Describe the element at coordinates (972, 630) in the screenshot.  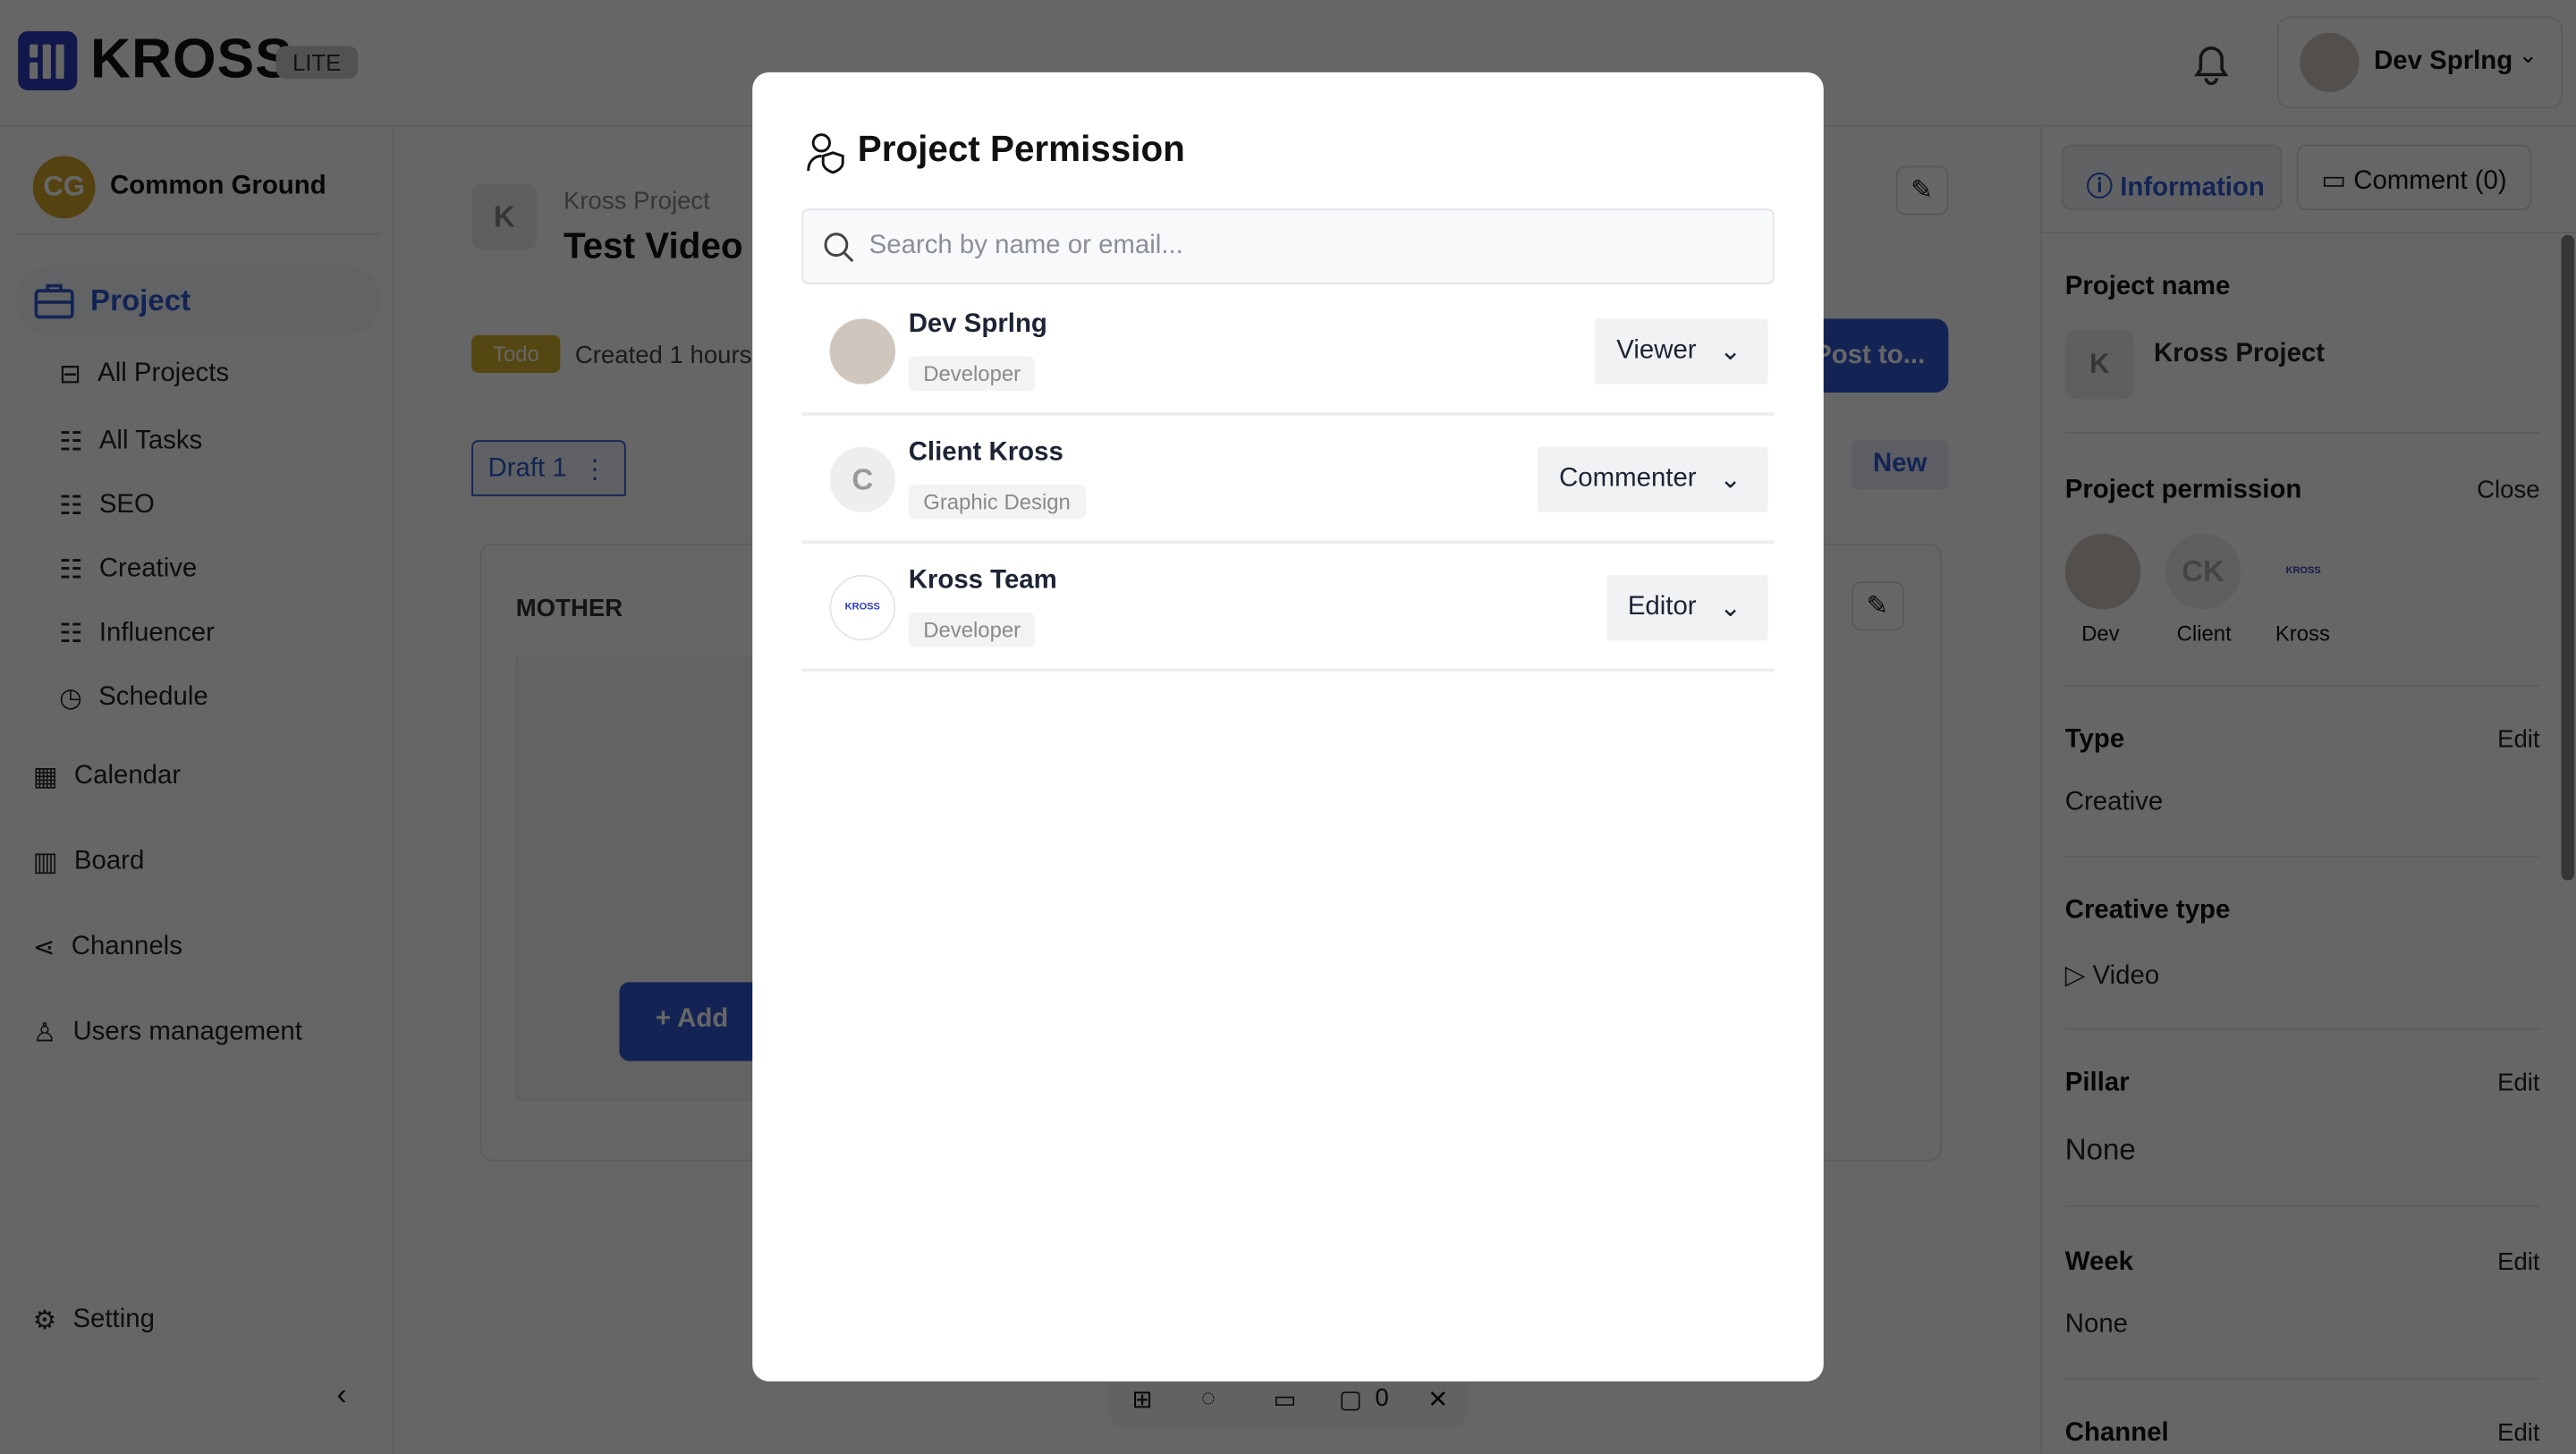
I see `member-tag: Developer` at that location.